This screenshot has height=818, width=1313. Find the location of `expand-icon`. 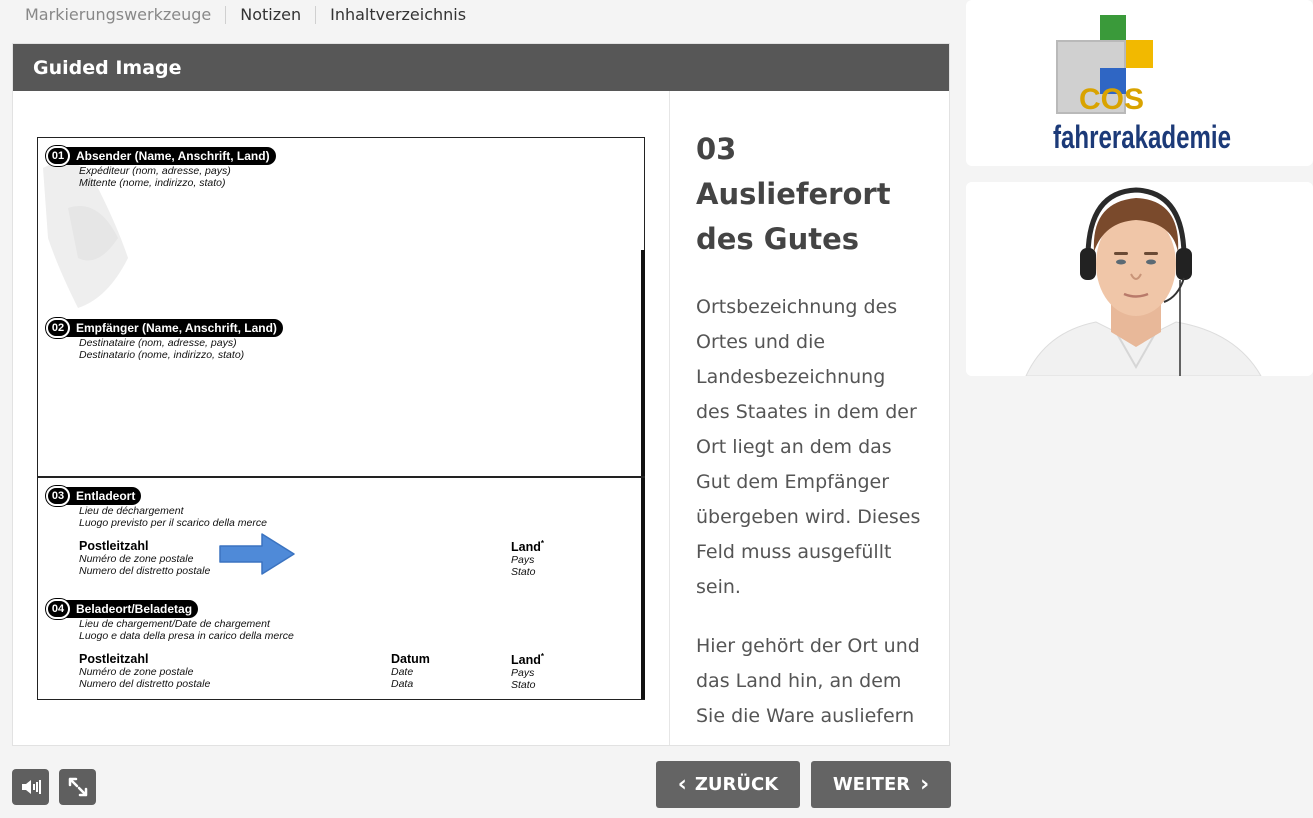

expand-icon is located at coordinates (77, 787).